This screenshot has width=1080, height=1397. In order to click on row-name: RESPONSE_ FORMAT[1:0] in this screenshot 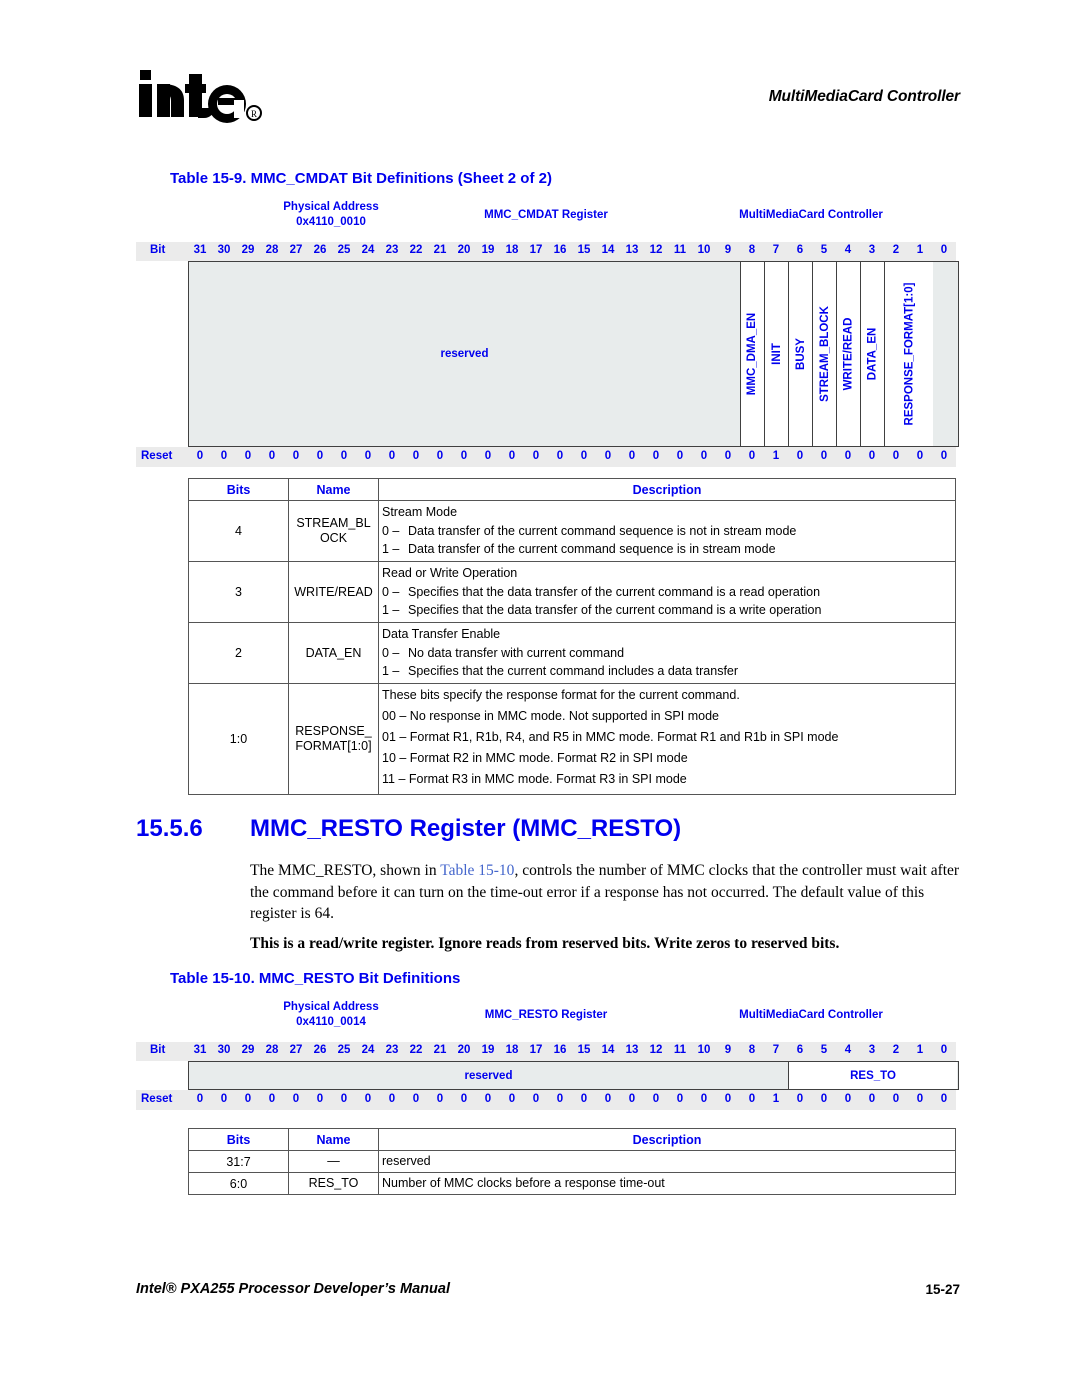, I will do `click(333, 739)`.